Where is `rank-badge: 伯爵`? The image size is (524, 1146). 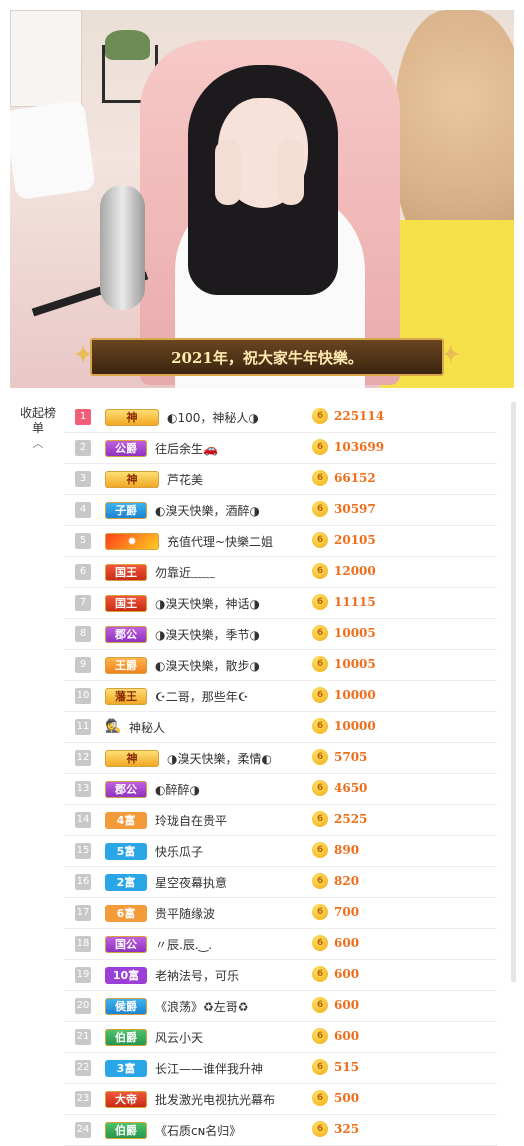
rank-badge: 伯爵 is located at coordinates (126, 1037).